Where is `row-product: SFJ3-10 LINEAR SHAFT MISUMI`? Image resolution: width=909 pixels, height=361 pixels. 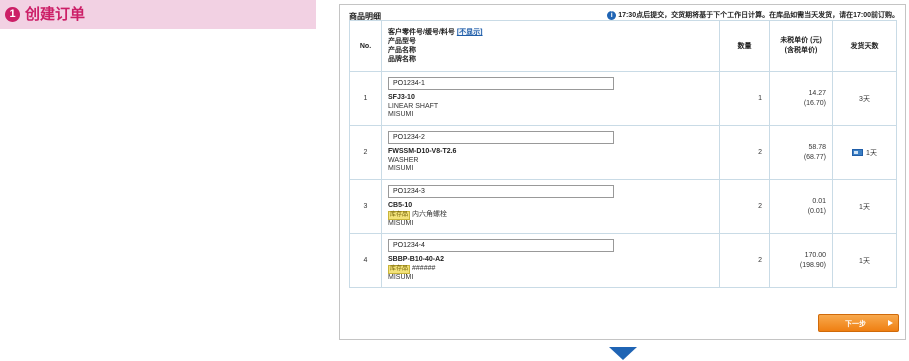
row-product: SFJ3-10 LINEAR SHAFT MISUMI is located at coordinates (550, 98).